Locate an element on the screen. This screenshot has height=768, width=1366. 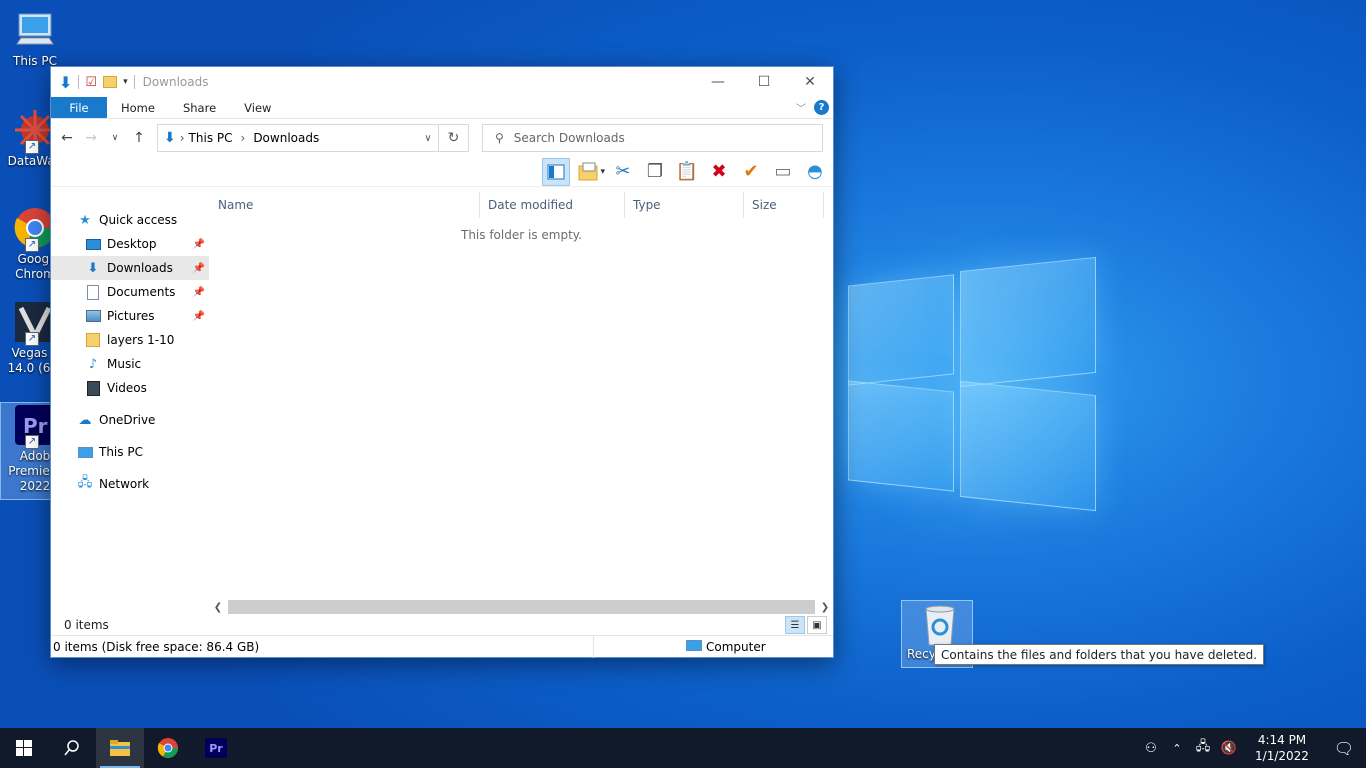
help-icon: ? is located at coordinates (821, 107).